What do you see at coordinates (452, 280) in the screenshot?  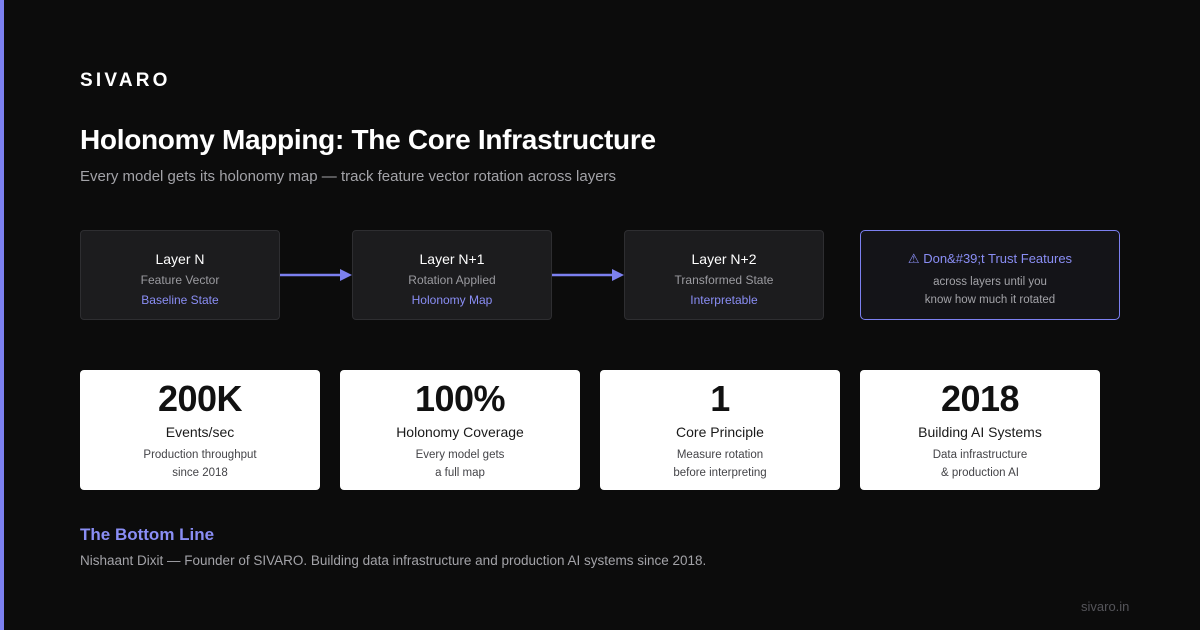 I see `flow-step-desc: Rotation Applied` at bounding box center [452, 280].